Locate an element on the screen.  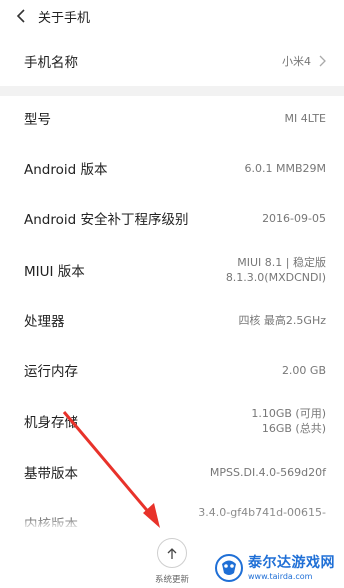
watermark-title: 泰尔达游戏网 is located at coordinates (291, 562).